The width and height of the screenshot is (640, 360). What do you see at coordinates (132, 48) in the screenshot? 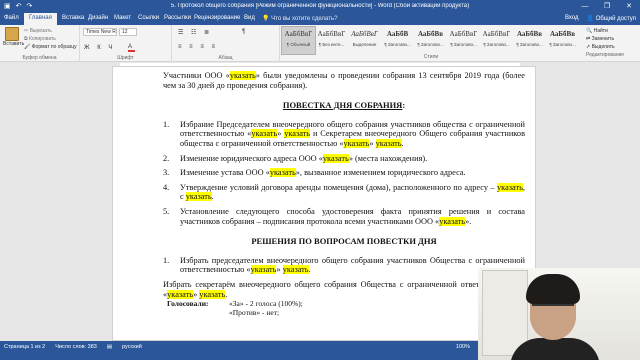
I see `font-color-icon: A` at bounding box center [132, 48].